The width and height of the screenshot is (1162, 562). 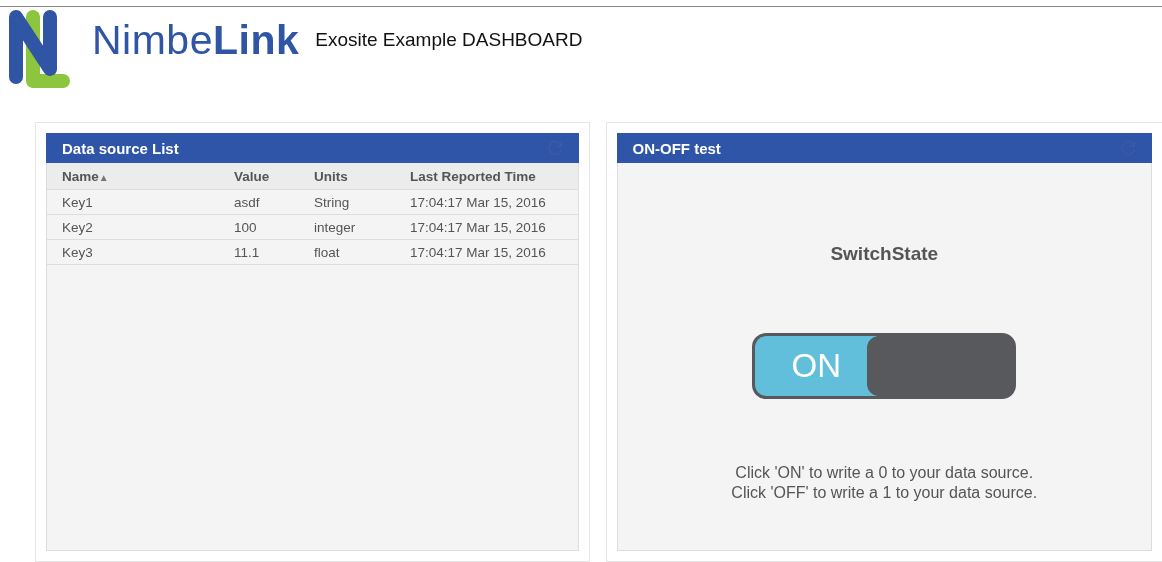 What do you see at coordinates (259, 252) in the screenshot?
I see `table-cell: 11.1` at bounding box center [259, 252].